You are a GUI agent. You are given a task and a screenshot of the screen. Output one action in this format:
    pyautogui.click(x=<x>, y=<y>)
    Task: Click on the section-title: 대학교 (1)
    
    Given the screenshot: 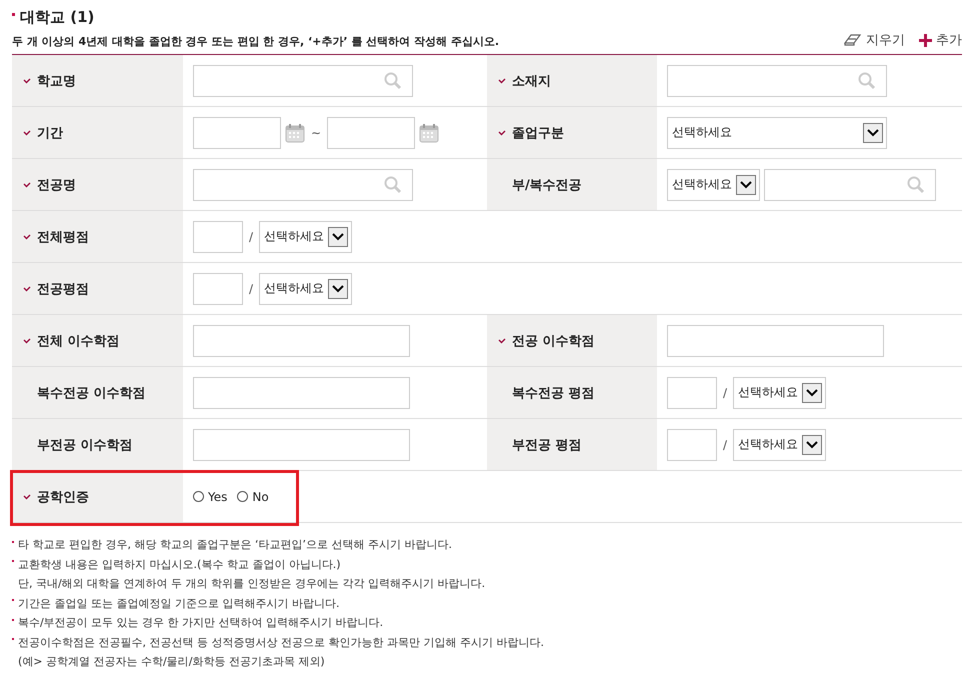 What is the action you would take?
    pyautogui.click(x=57, y=17)
    